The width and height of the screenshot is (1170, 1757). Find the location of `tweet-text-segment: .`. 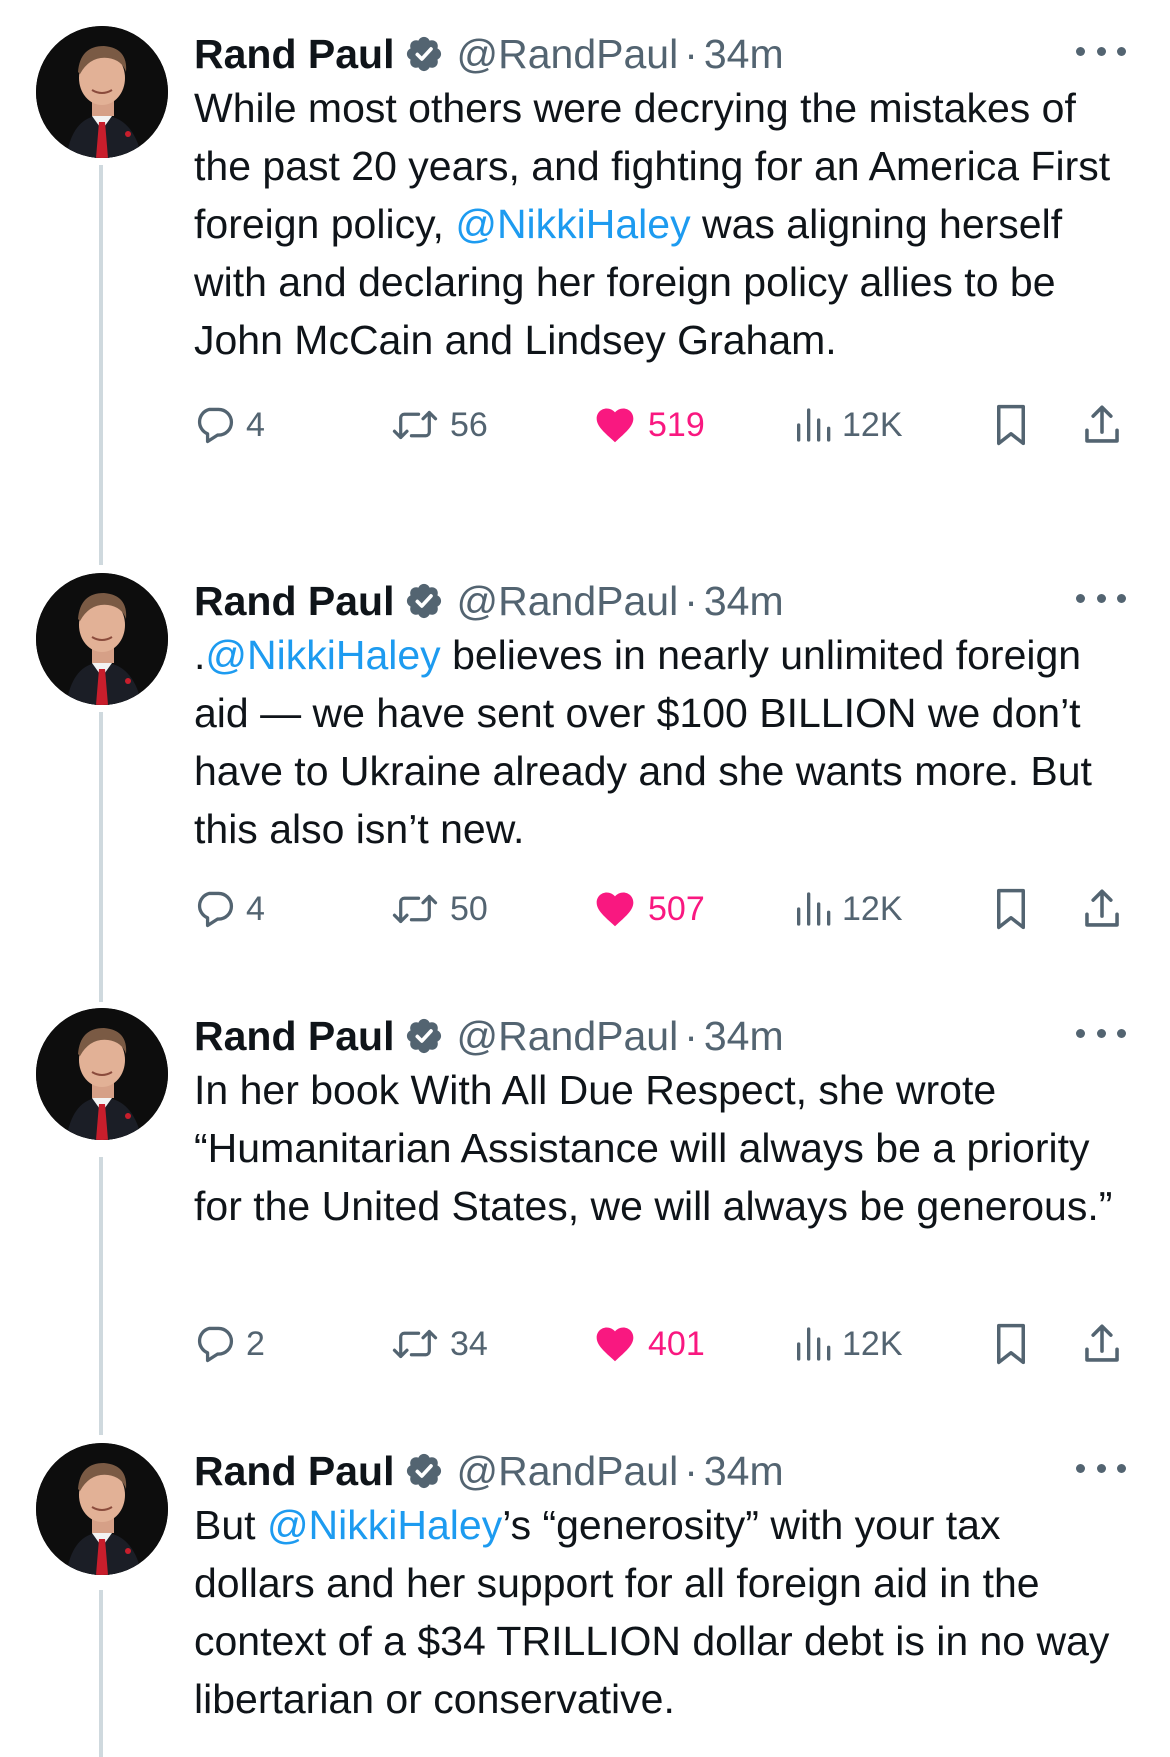

tweet-text-segment: . is located at coordinates (200, 655).